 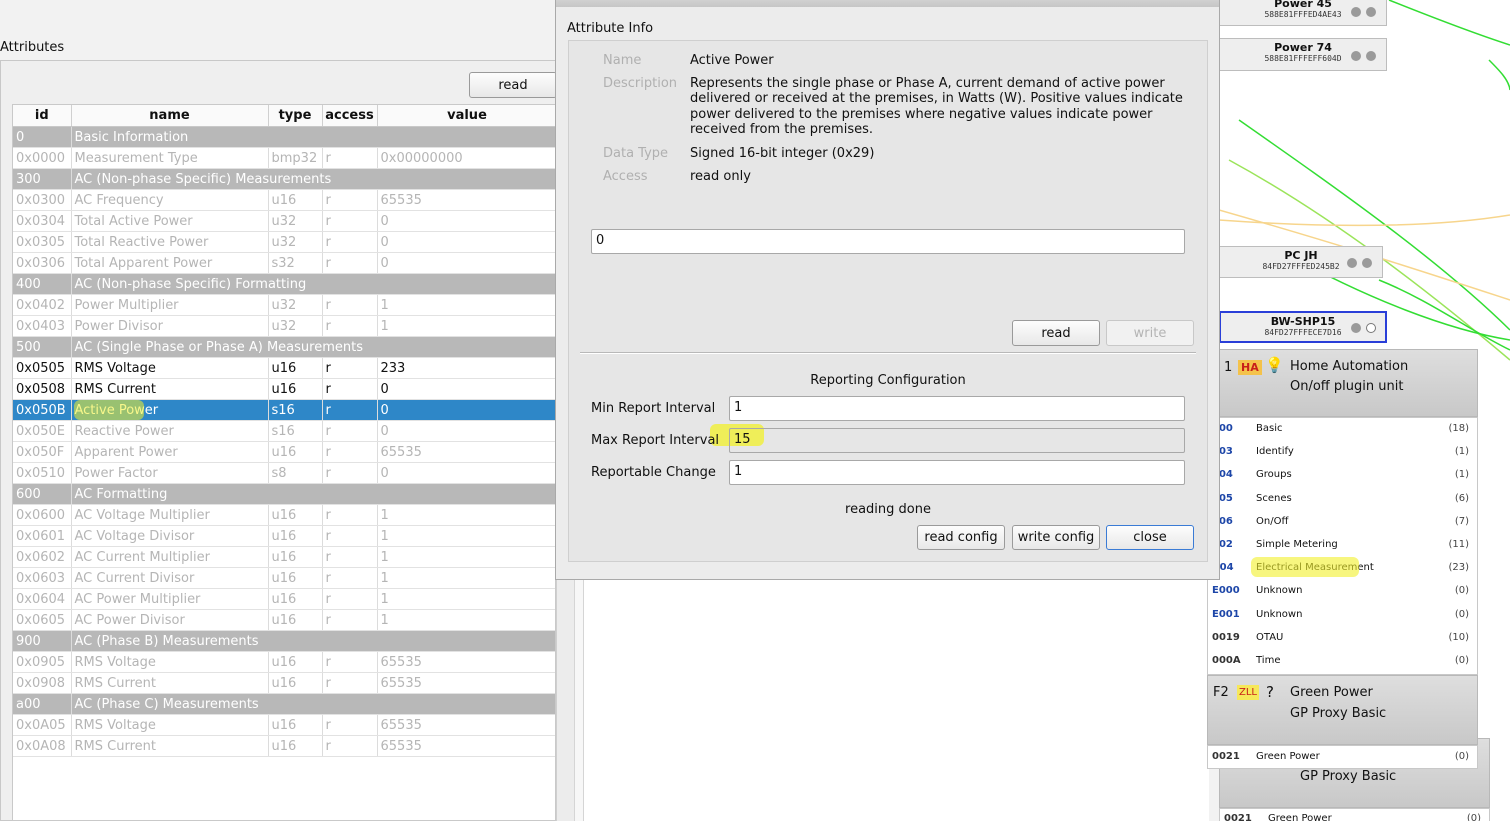 What do you see at coordinates (1150, 333) in the screenshot?
I see `write-button: write` at bounding box center [1150, 333].